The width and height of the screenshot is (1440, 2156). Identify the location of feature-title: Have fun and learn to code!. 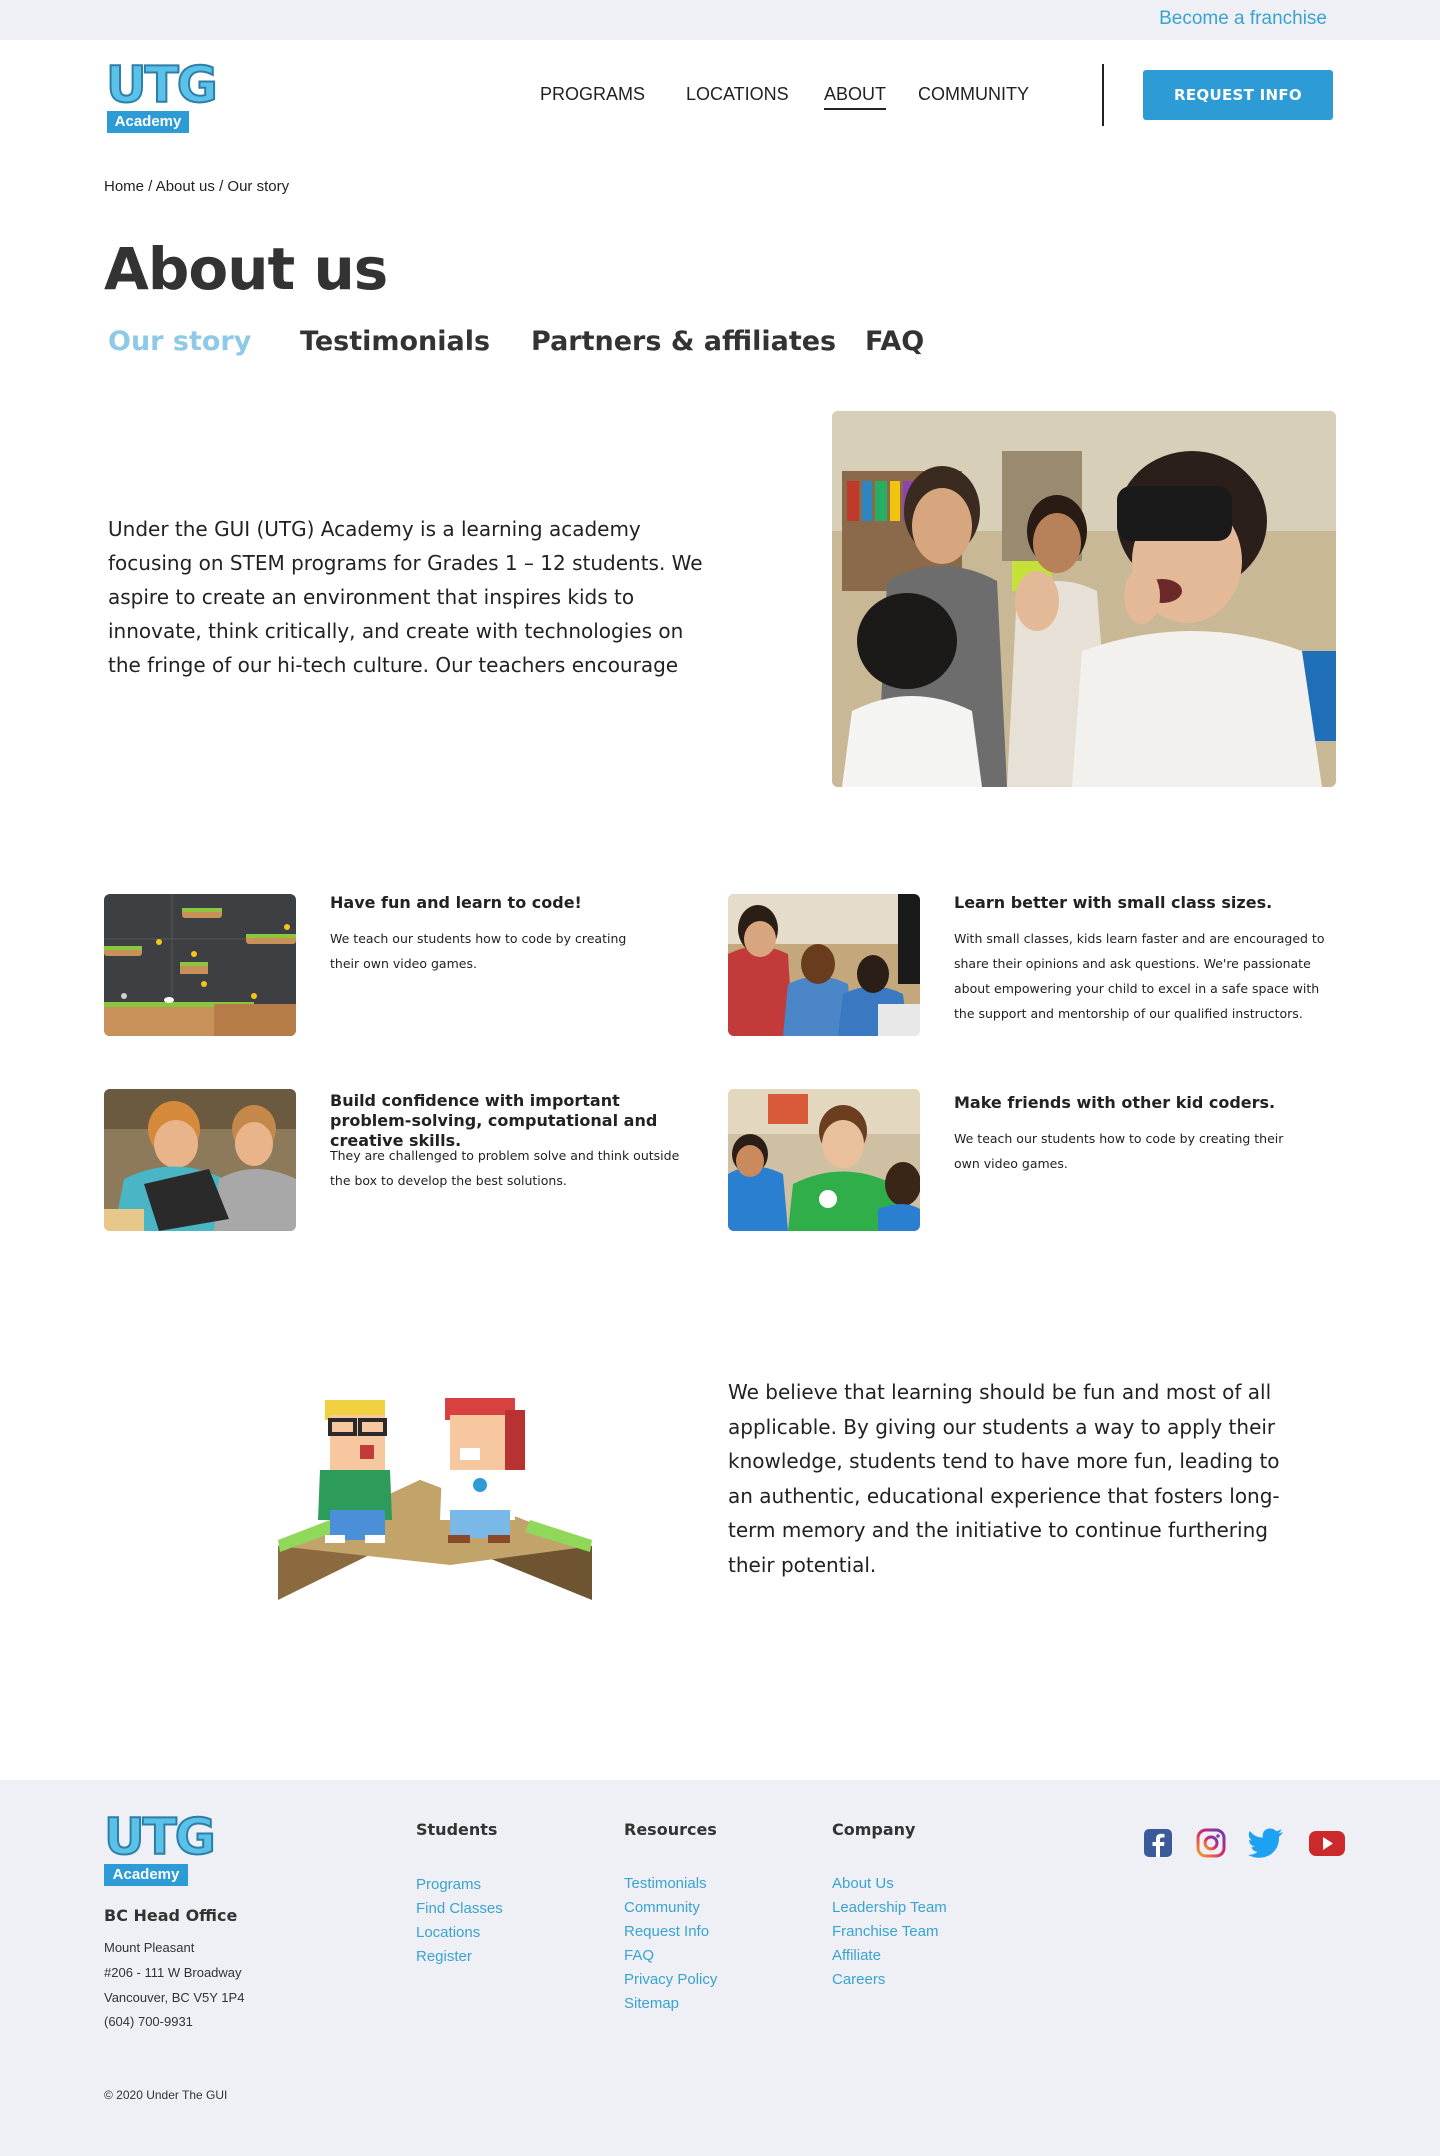
(456, 902).